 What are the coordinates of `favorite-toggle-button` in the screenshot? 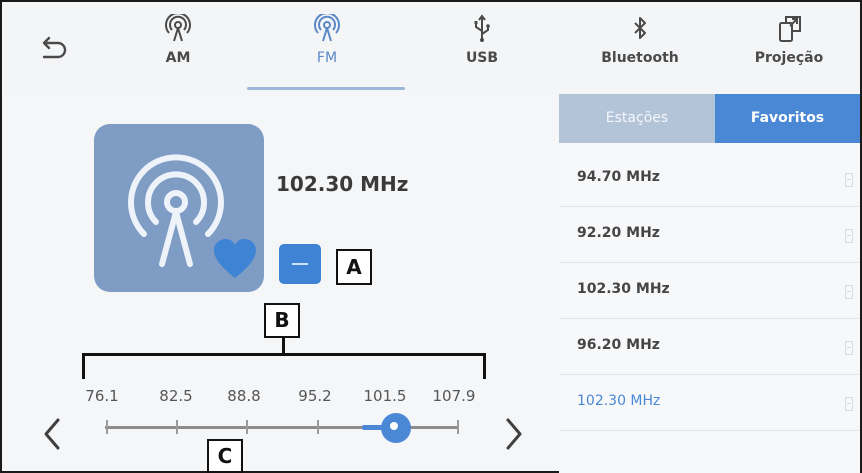 It's located at (300, 264).